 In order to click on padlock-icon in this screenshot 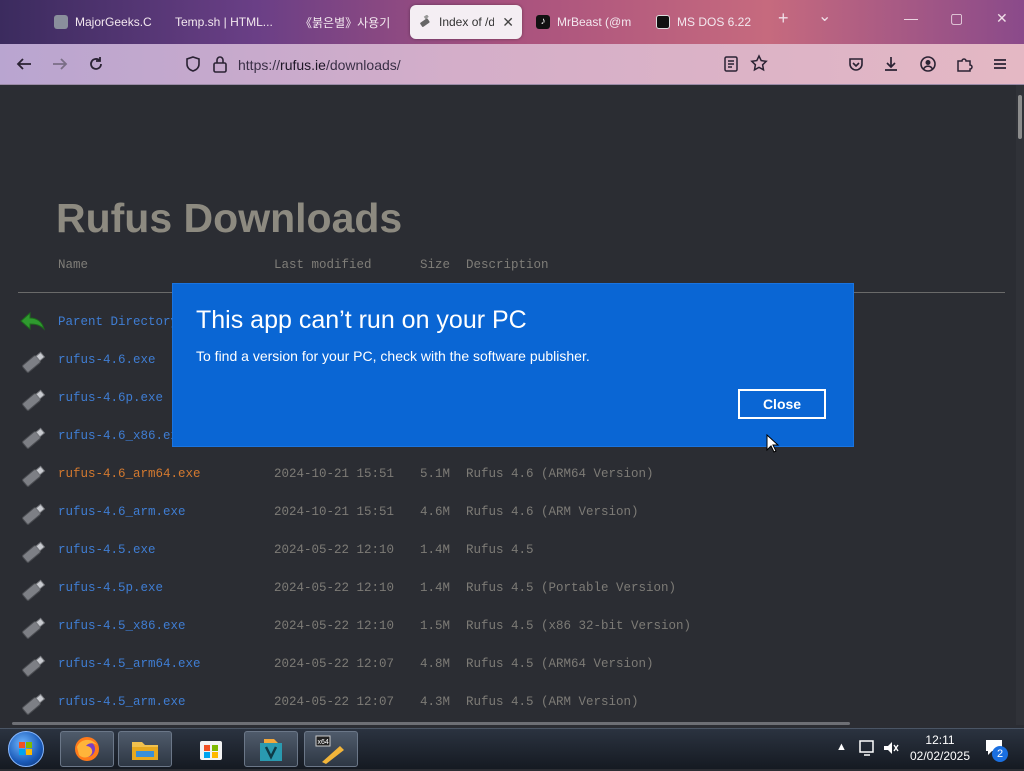, I will do `click(220, 66)`.